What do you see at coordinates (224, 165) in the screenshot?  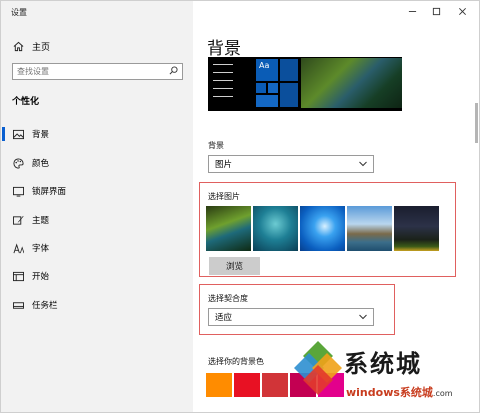 I see `background-value: 图片` at bounding box center [224, 165].